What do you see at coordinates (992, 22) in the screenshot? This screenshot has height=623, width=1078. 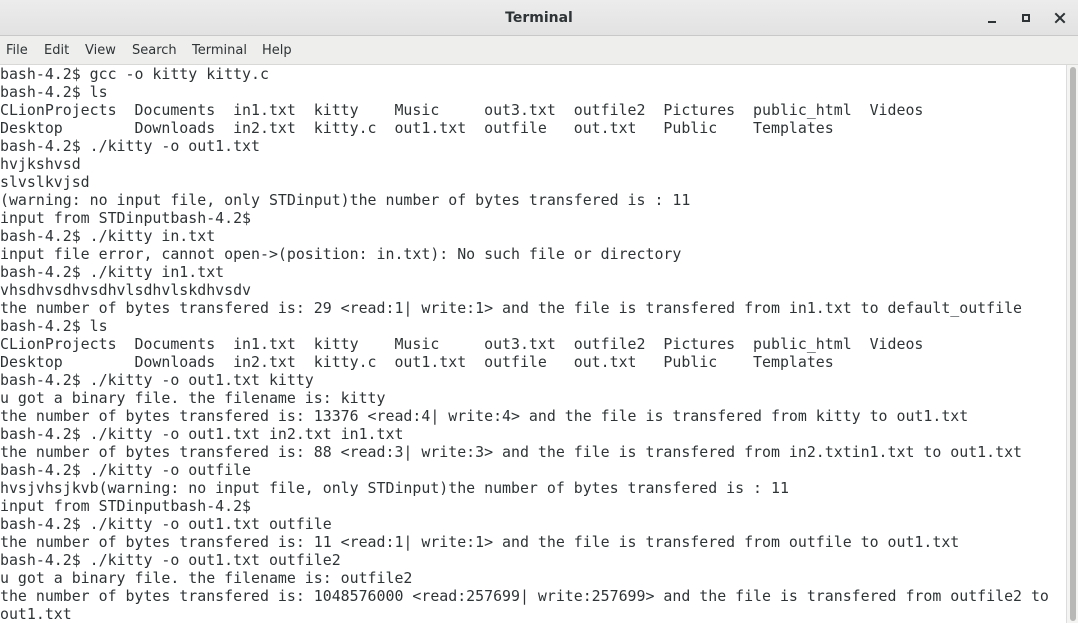 I see `minimize-icon` at bounding box center [992, 22].